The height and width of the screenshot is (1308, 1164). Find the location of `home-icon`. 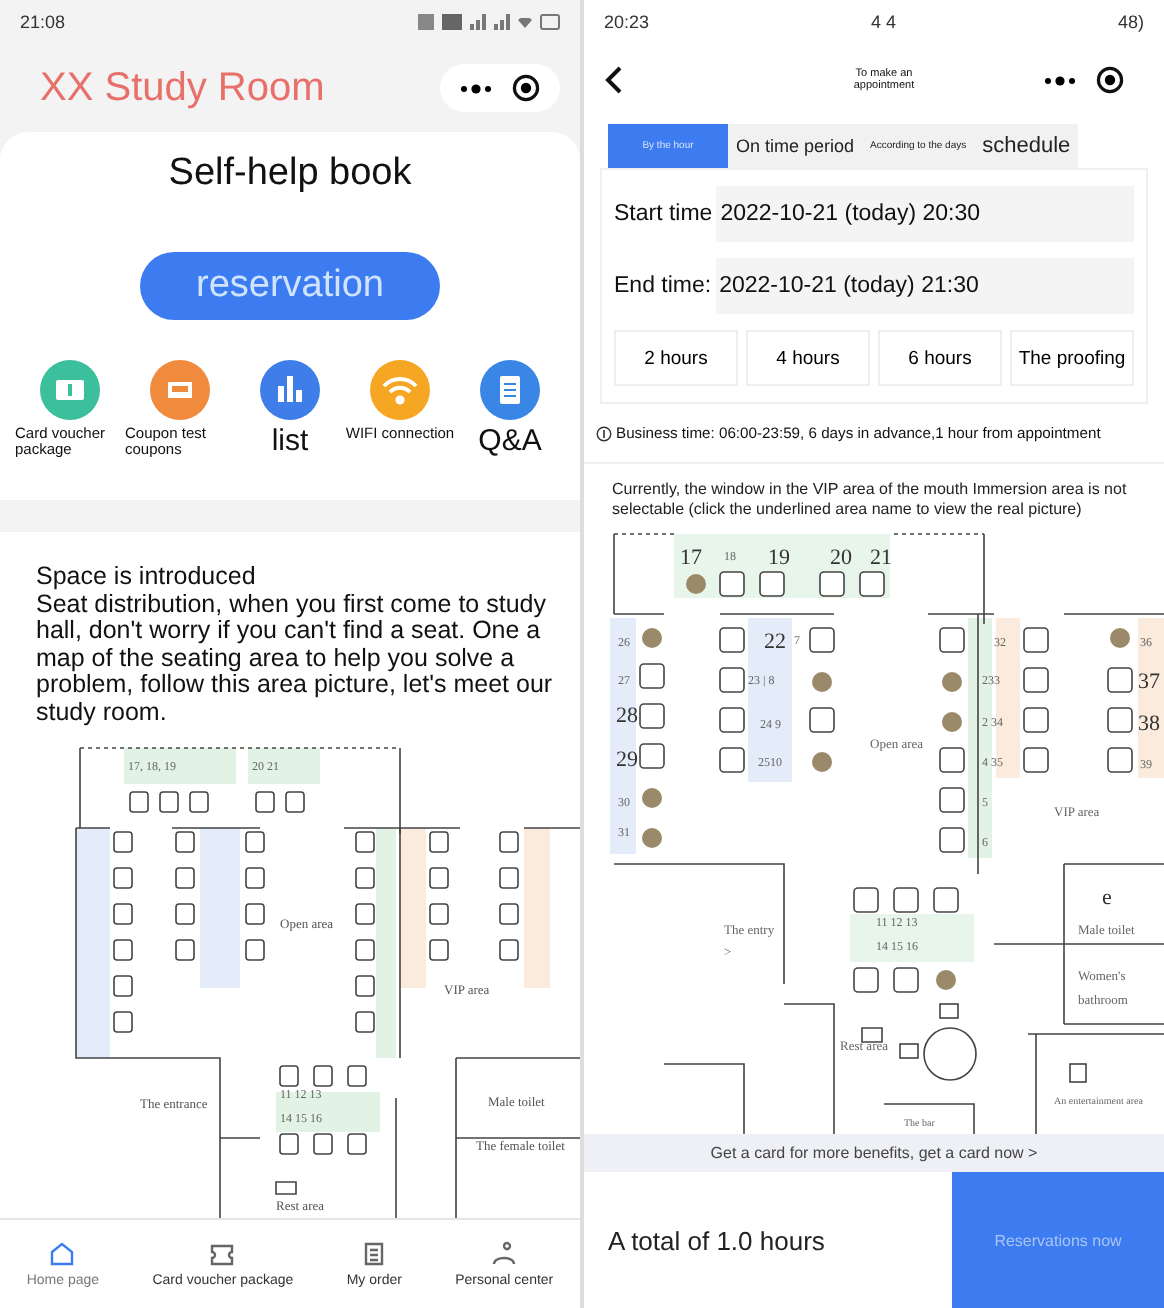

home-icon is located at coordinates (62, 1254).